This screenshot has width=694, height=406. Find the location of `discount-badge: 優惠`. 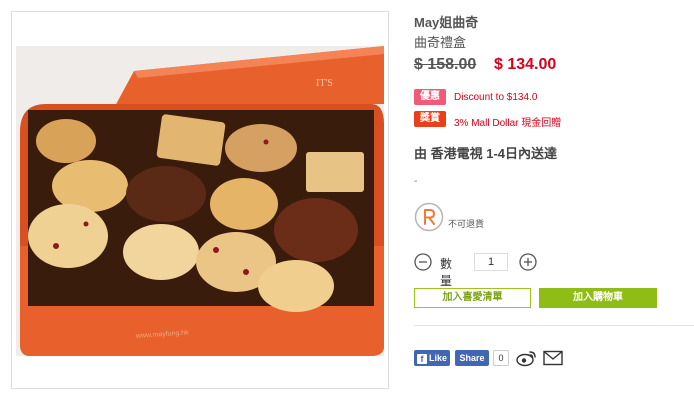

discount-badge: 優惠 is located at coordinates (430, 97).